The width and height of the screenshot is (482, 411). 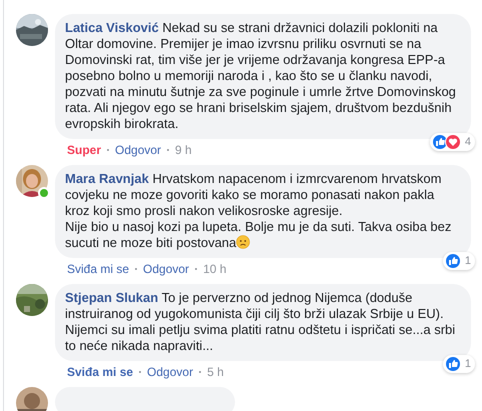 I want to click on author-link: Latica Visković, so click(x=112, y=27).